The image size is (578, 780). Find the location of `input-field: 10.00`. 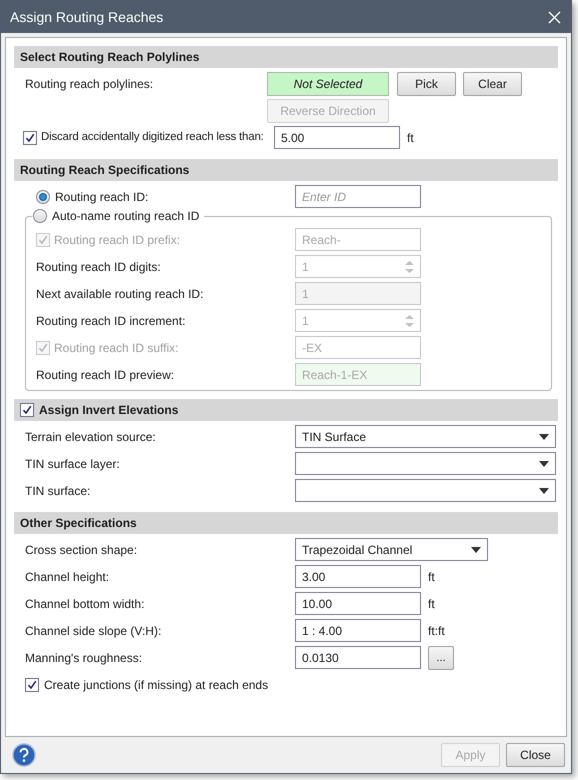

input-field: 10.00 is located at coordinates (358, 603).